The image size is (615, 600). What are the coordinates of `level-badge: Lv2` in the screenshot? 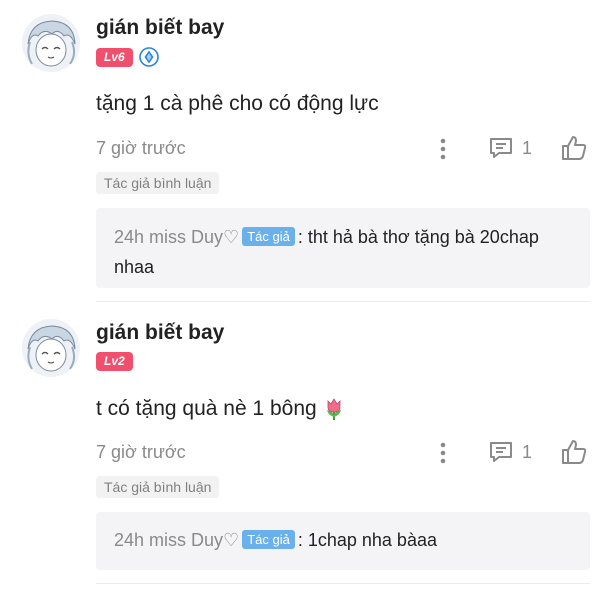 It's located at (114, 361).